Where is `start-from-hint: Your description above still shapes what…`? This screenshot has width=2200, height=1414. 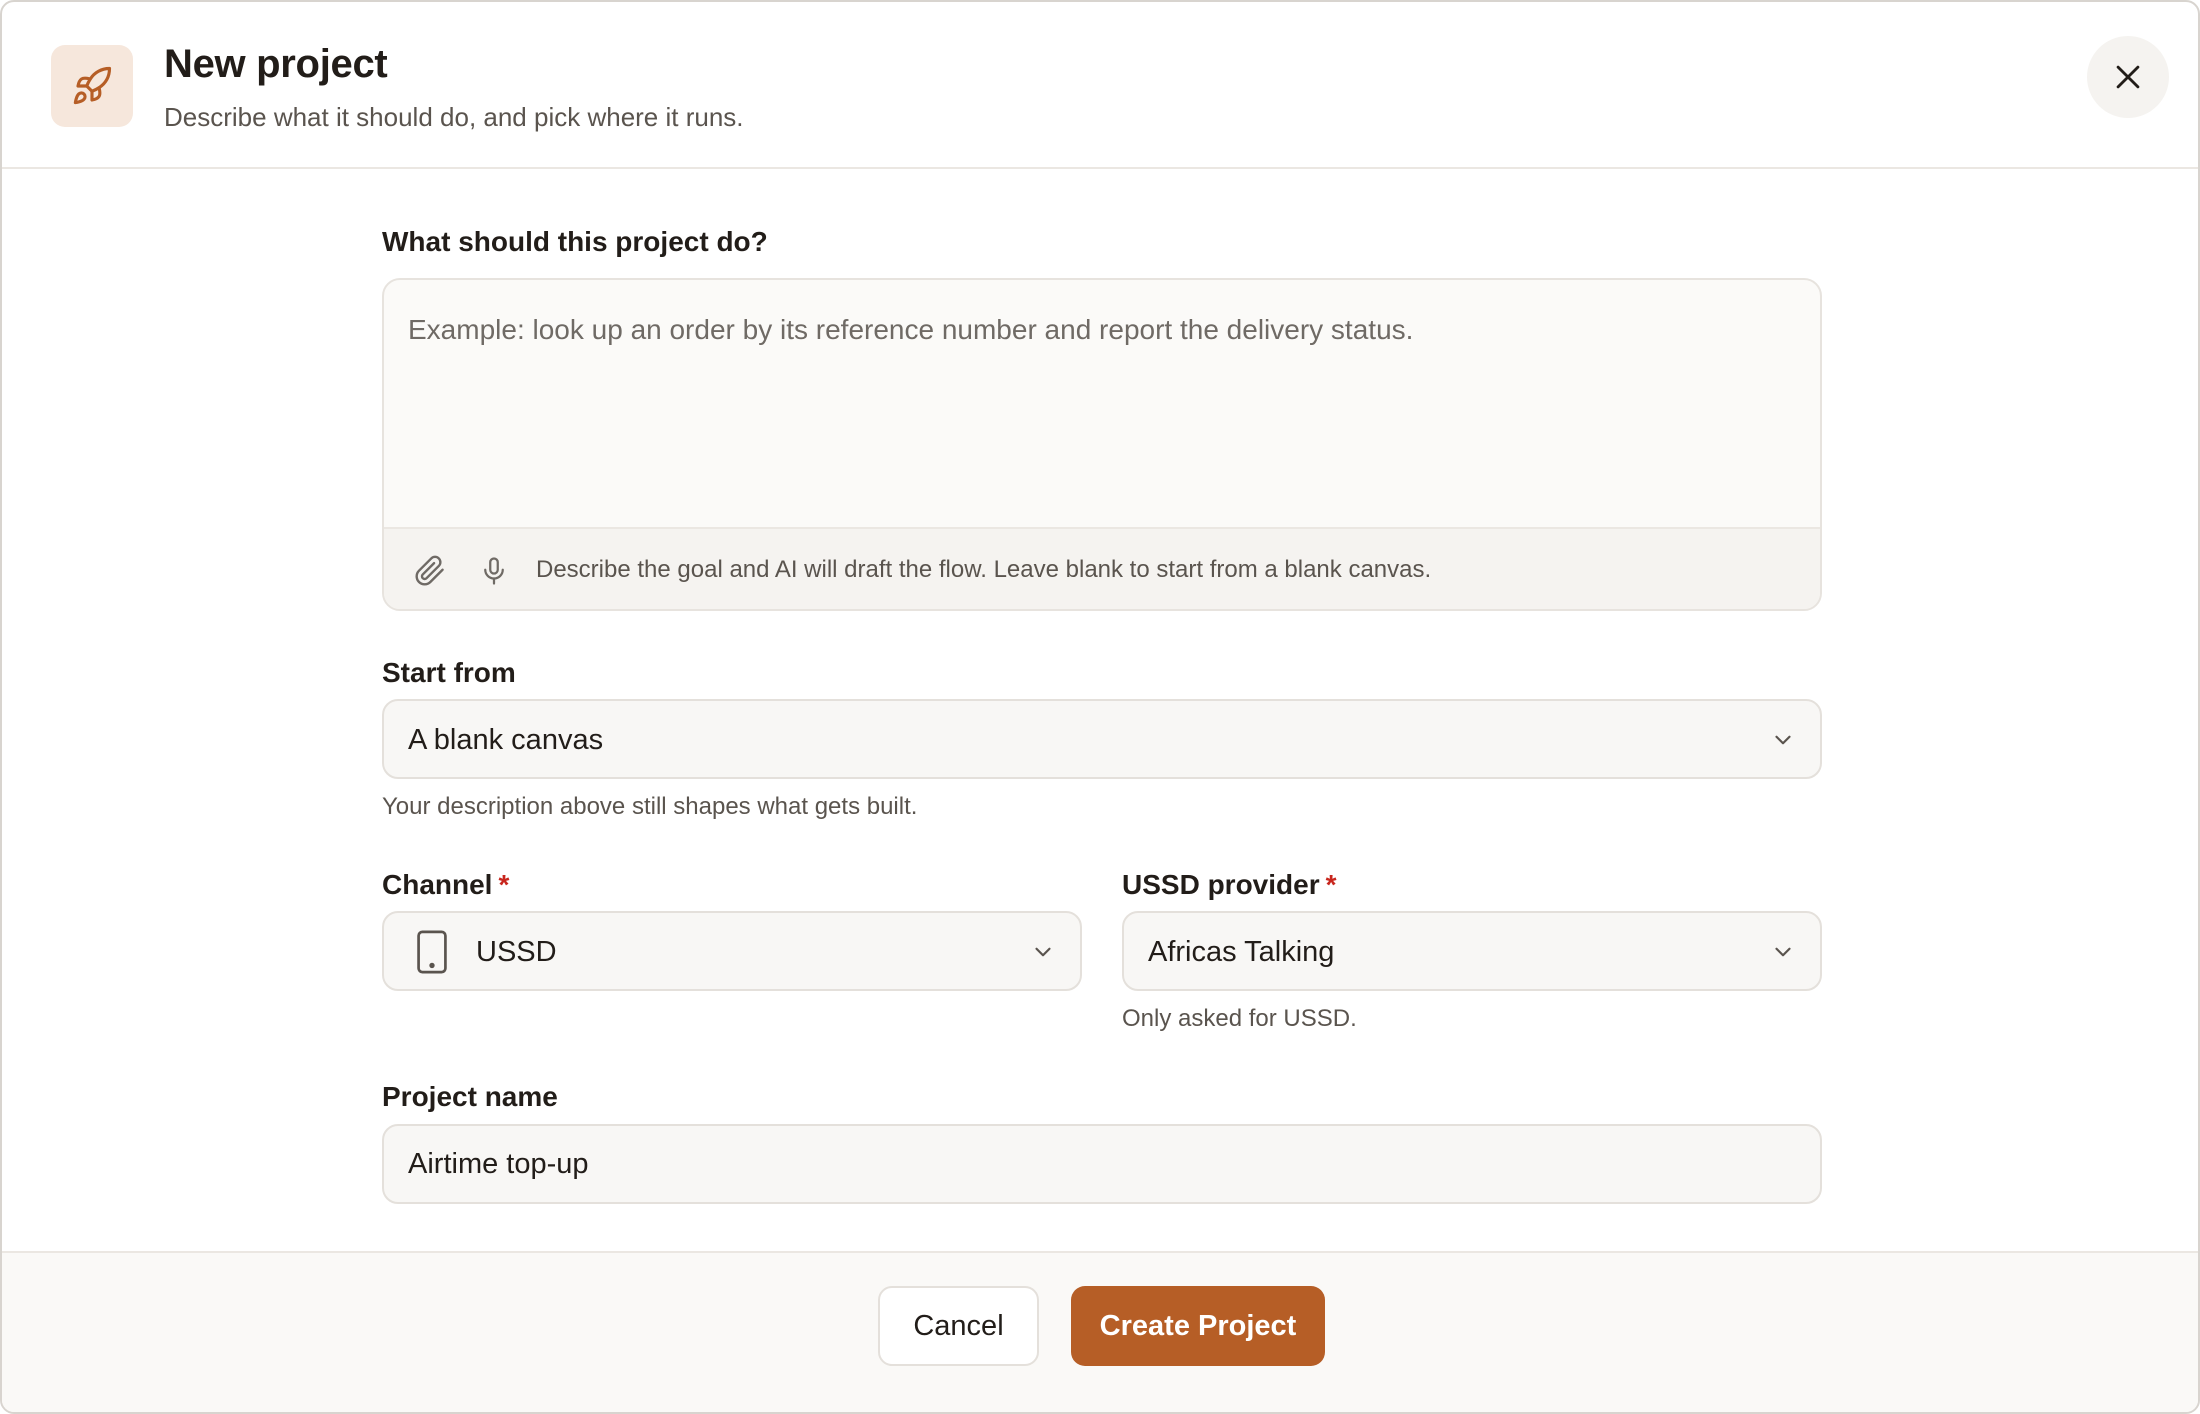 start-from-hint: Your description above still shapes what… is located at coordinates (650, 806).